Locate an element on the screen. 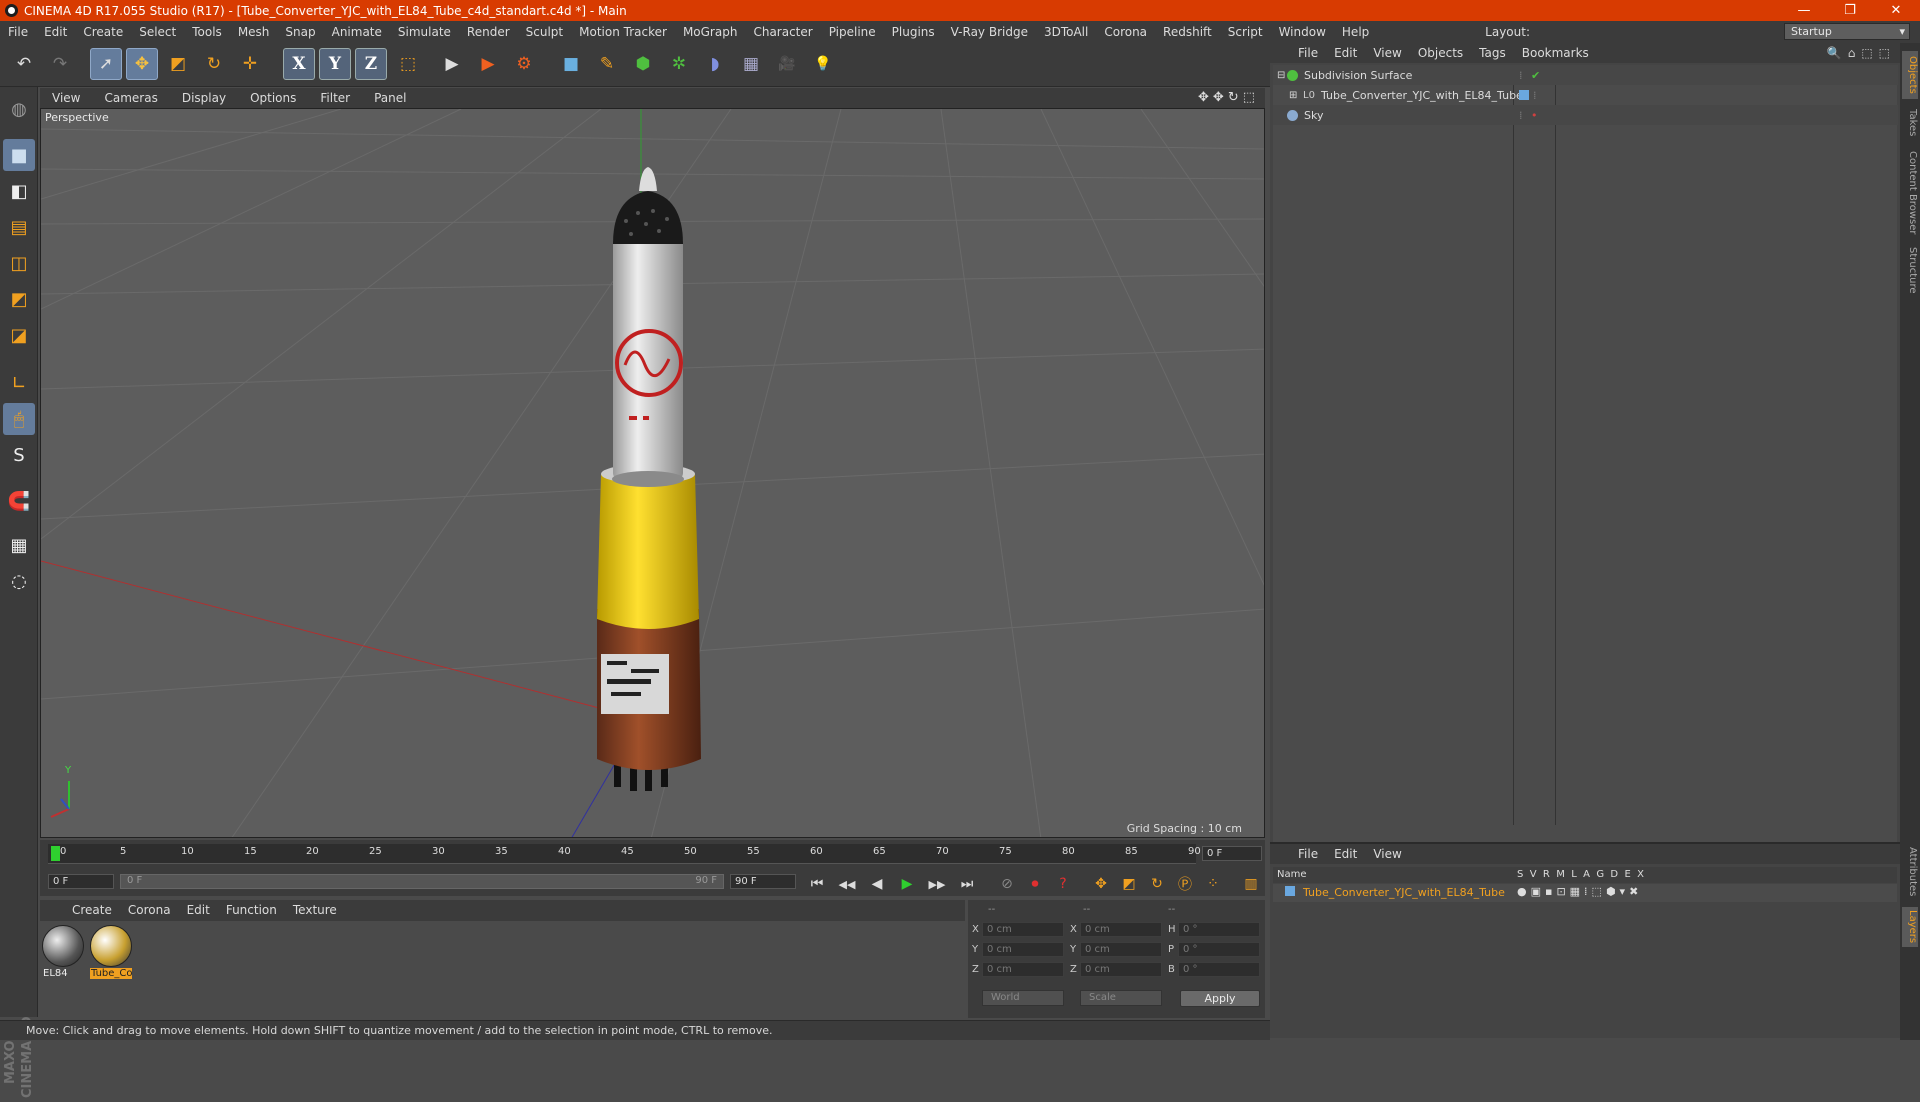  layer-name: Tube_Converter_YJC_with_EL84_Tube is located at coordinates (1404, 892).